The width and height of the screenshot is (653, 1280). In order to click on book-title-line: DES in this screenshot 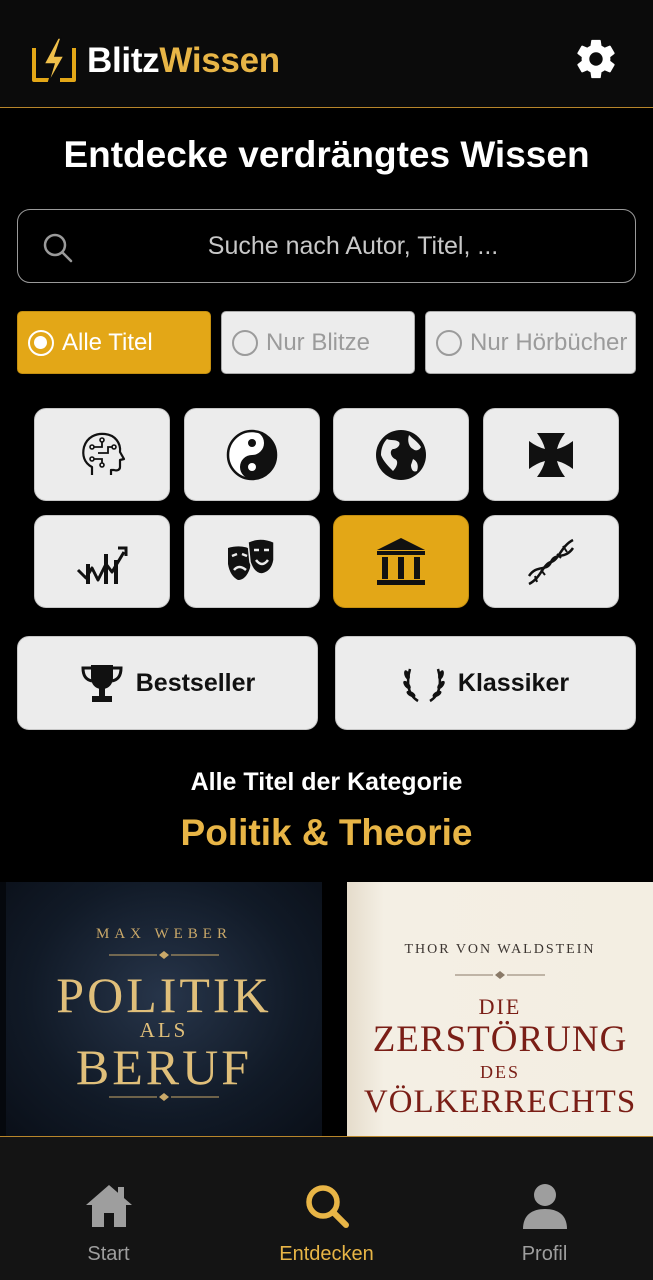, I will do `click(499, 1072)`.